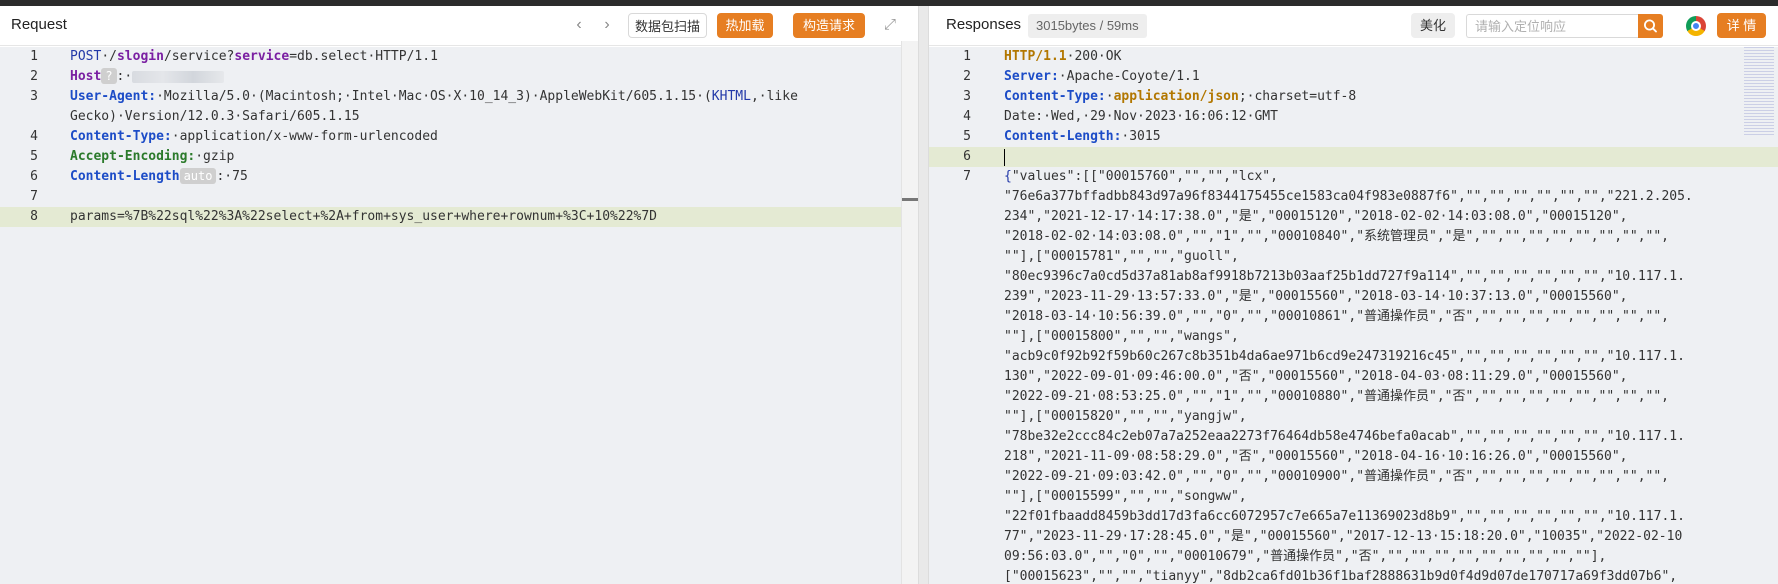  Describe the element at coordinates (1125, 497) in the screenshot. I see `line-text: ""],["00015599","","","songww",` at that location.